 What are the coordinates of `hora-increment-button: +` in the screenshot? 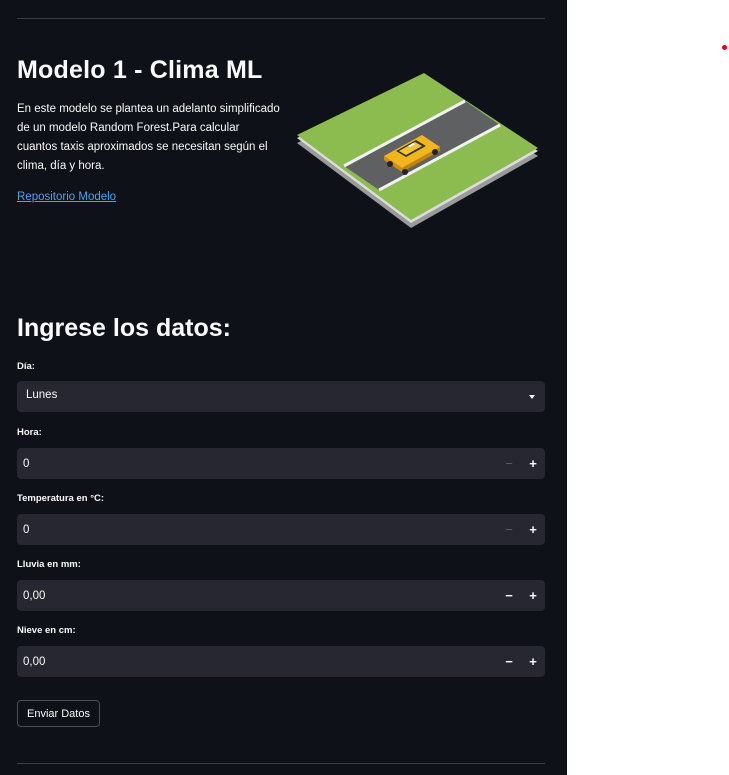 It's located at (533, 463).